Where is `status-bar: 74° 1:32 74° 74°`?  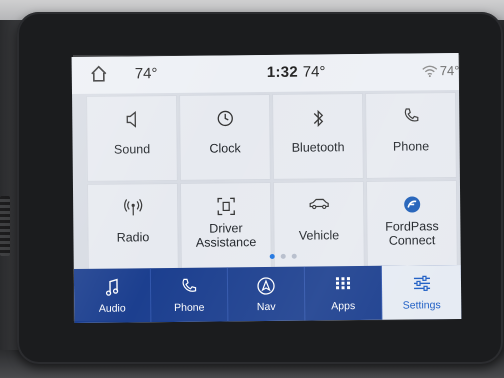
status-bar: 74° 1:32 74° 74° is located at coordinates (265, 73).